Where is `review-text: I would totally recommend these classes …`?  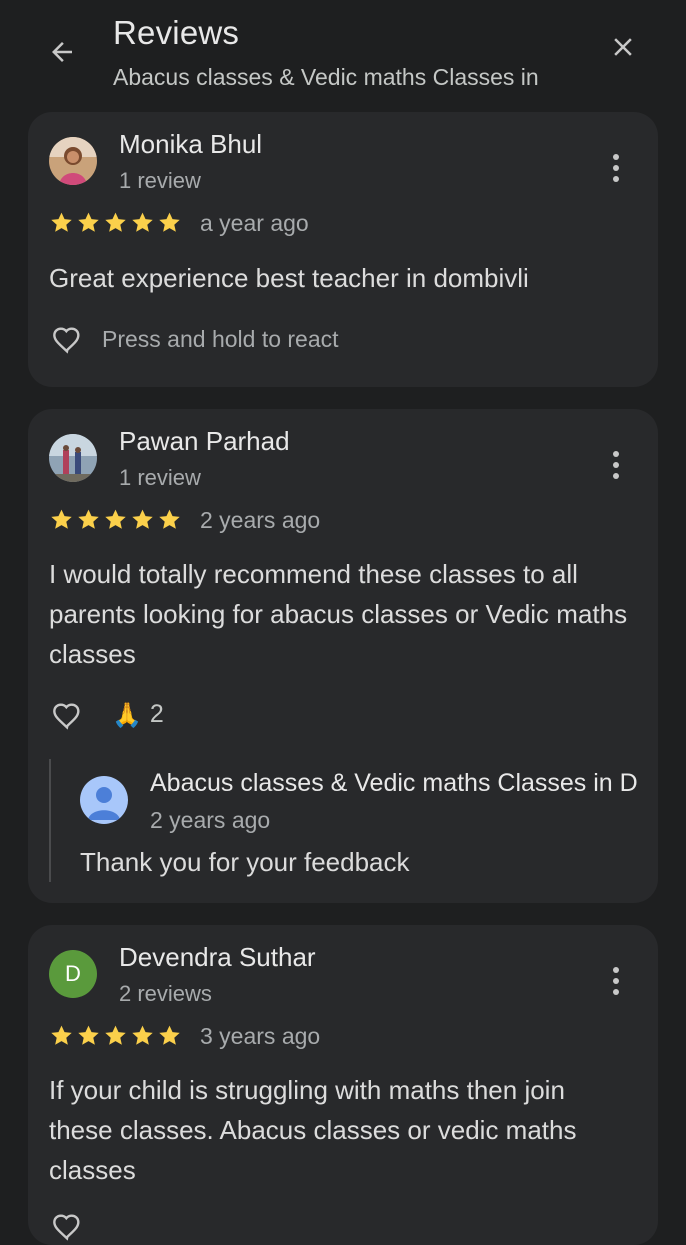 review-text: I would totally recommend these classes … is located at coordinates (338, 614).